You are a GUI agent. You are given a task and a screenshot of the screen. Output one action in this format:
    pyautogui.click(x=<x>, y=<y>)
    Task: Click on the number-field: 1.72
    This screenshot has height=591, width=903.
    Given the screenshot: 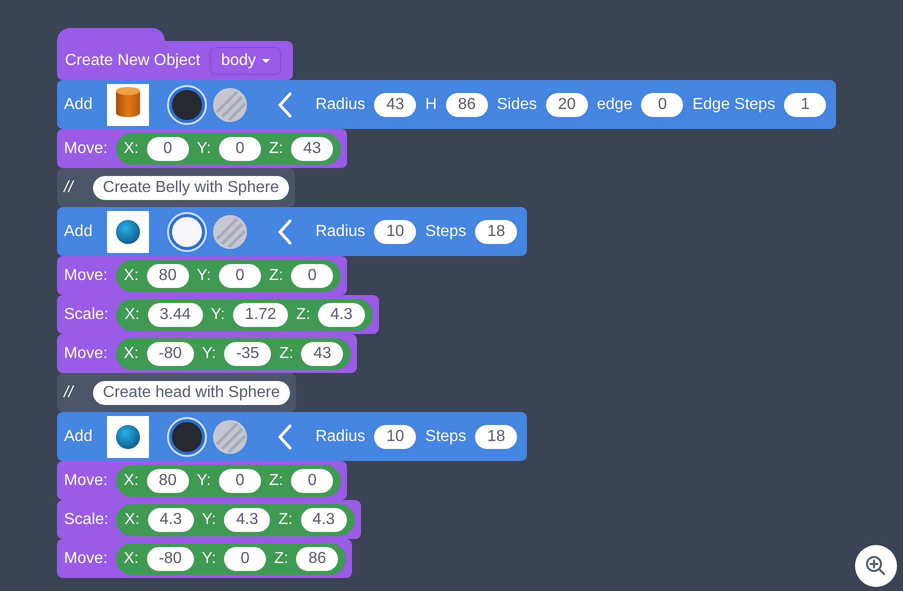 What is the action you would take?
    pyautogui.click(x=260, y=314)
    